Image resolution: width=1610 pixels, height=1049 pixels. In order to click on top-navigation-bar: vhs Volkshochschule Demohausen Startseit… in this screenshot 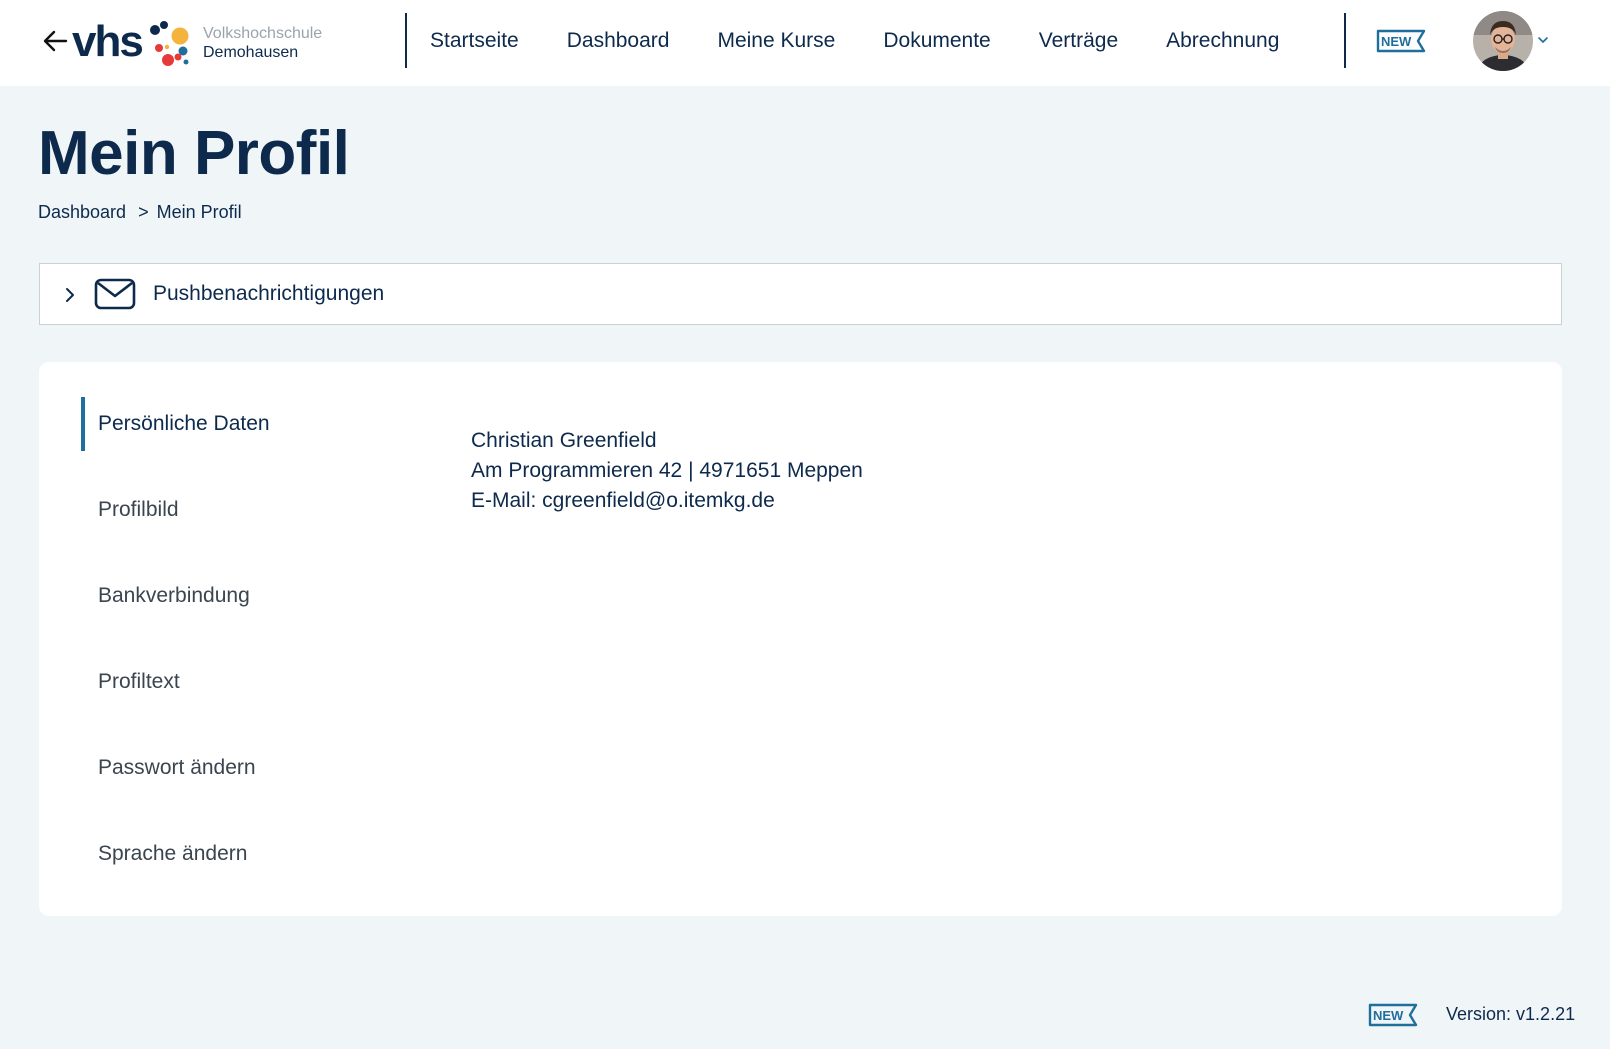, I will do `click(805, 43)`.